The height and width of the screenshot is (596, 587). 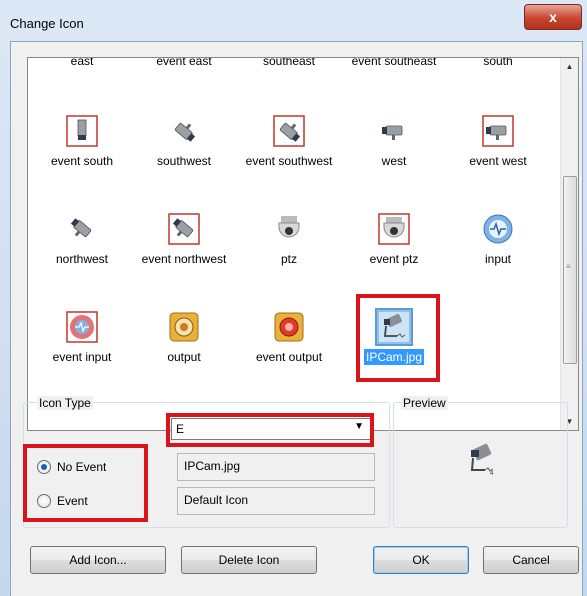 I want to click on no-event-file-value: IPCam.jpg, so click(x=212, y=466).